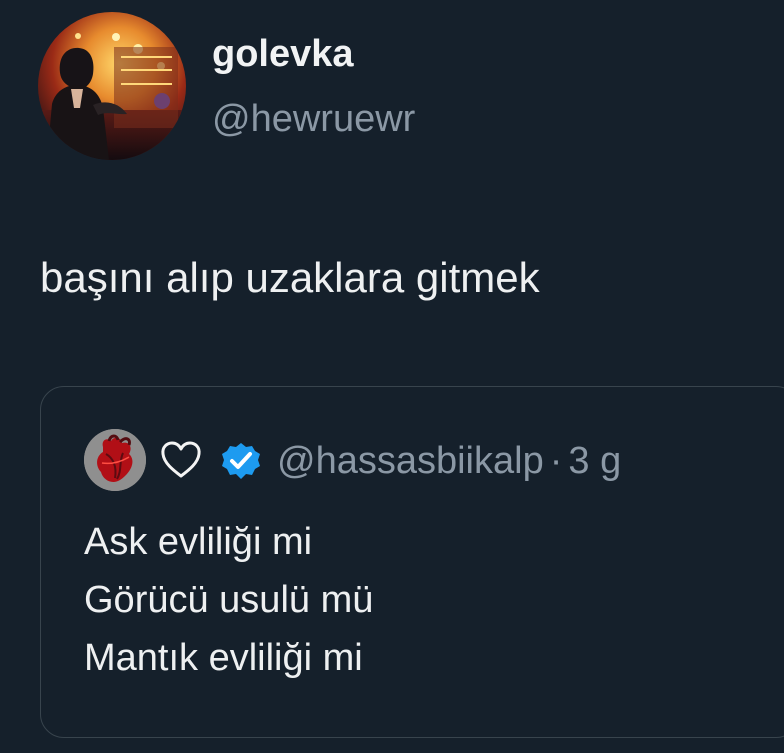 The width and height of the screenshot is (784, 753). I want to click on profile-photo-icon, so click(112, 86).